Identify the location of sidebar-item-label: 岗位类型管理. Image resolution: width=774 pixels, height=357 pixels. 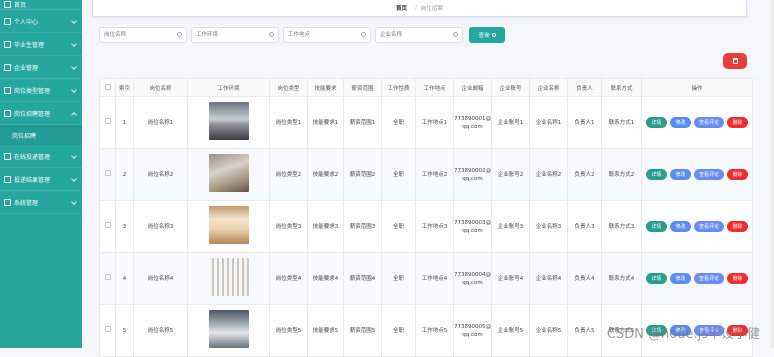
(32, 91).